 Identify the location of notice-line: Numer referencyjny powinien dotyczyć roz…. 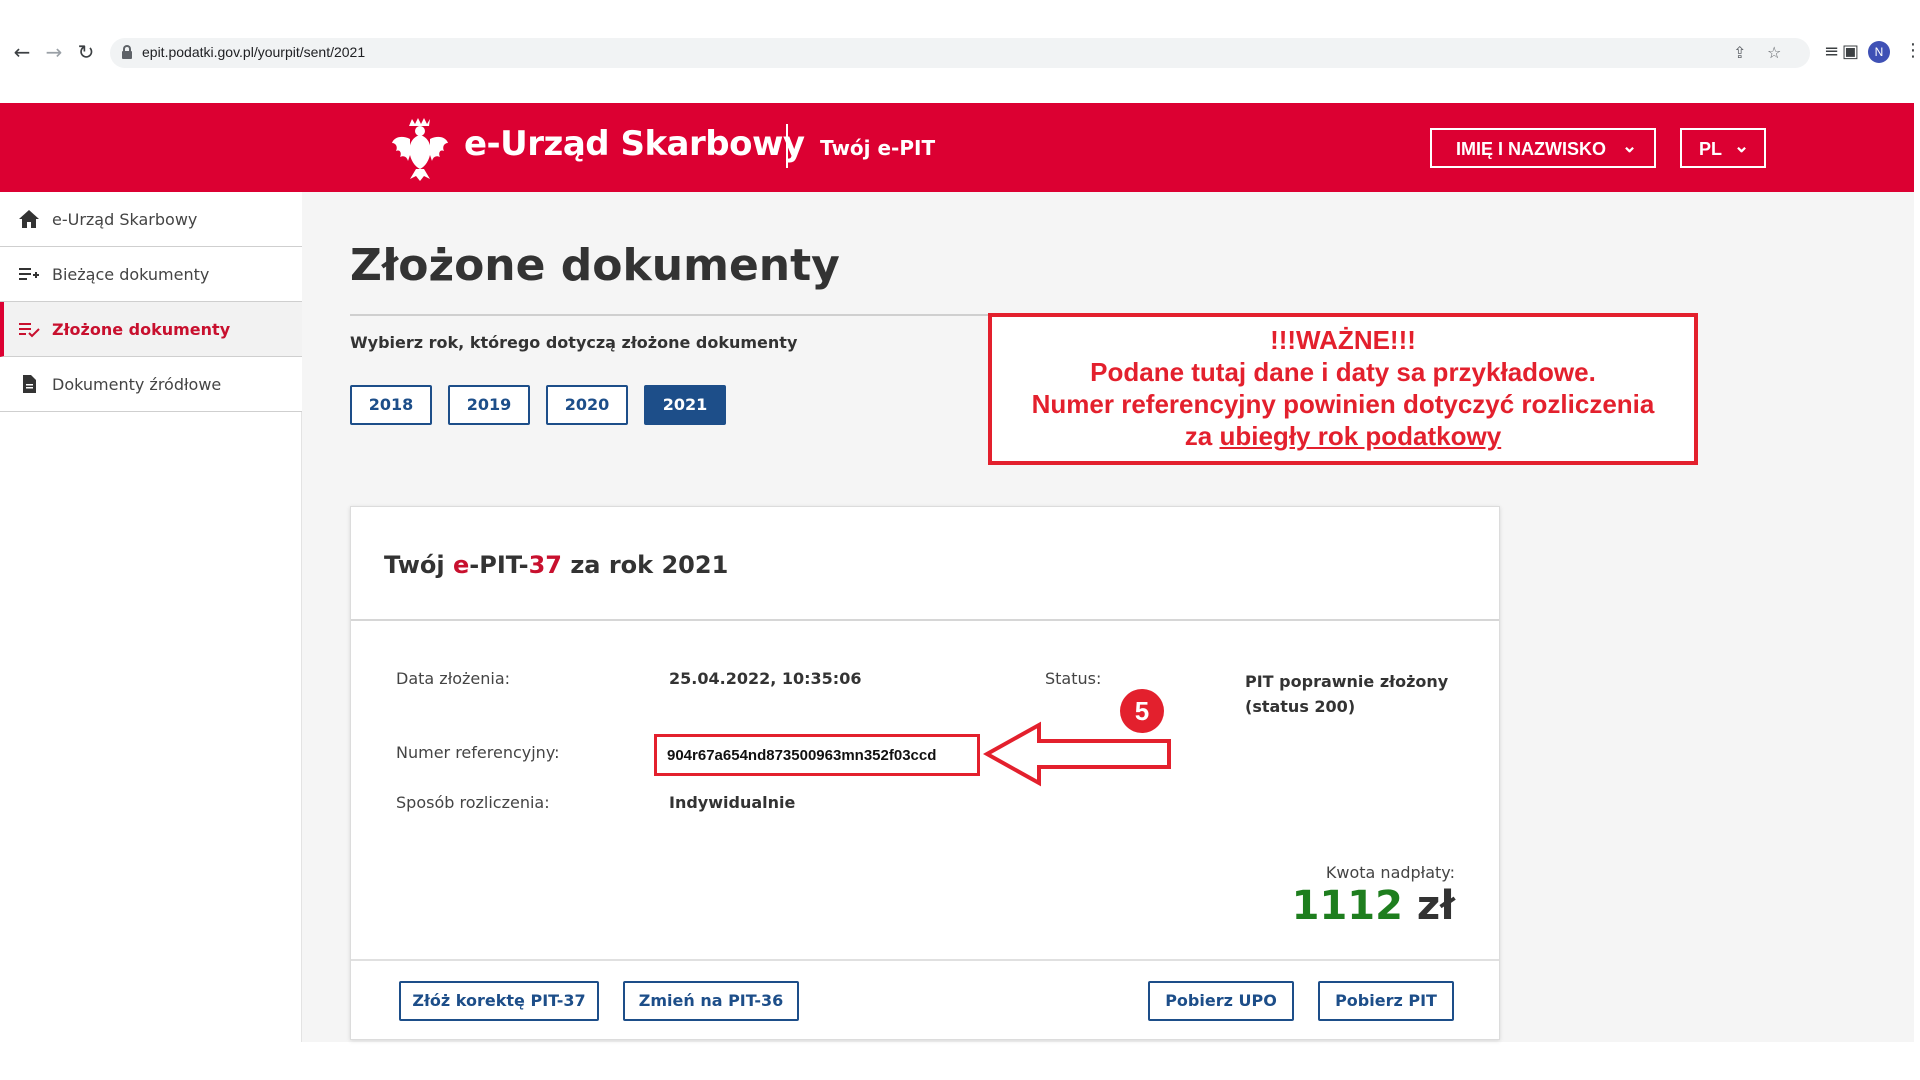
(1343, 404).